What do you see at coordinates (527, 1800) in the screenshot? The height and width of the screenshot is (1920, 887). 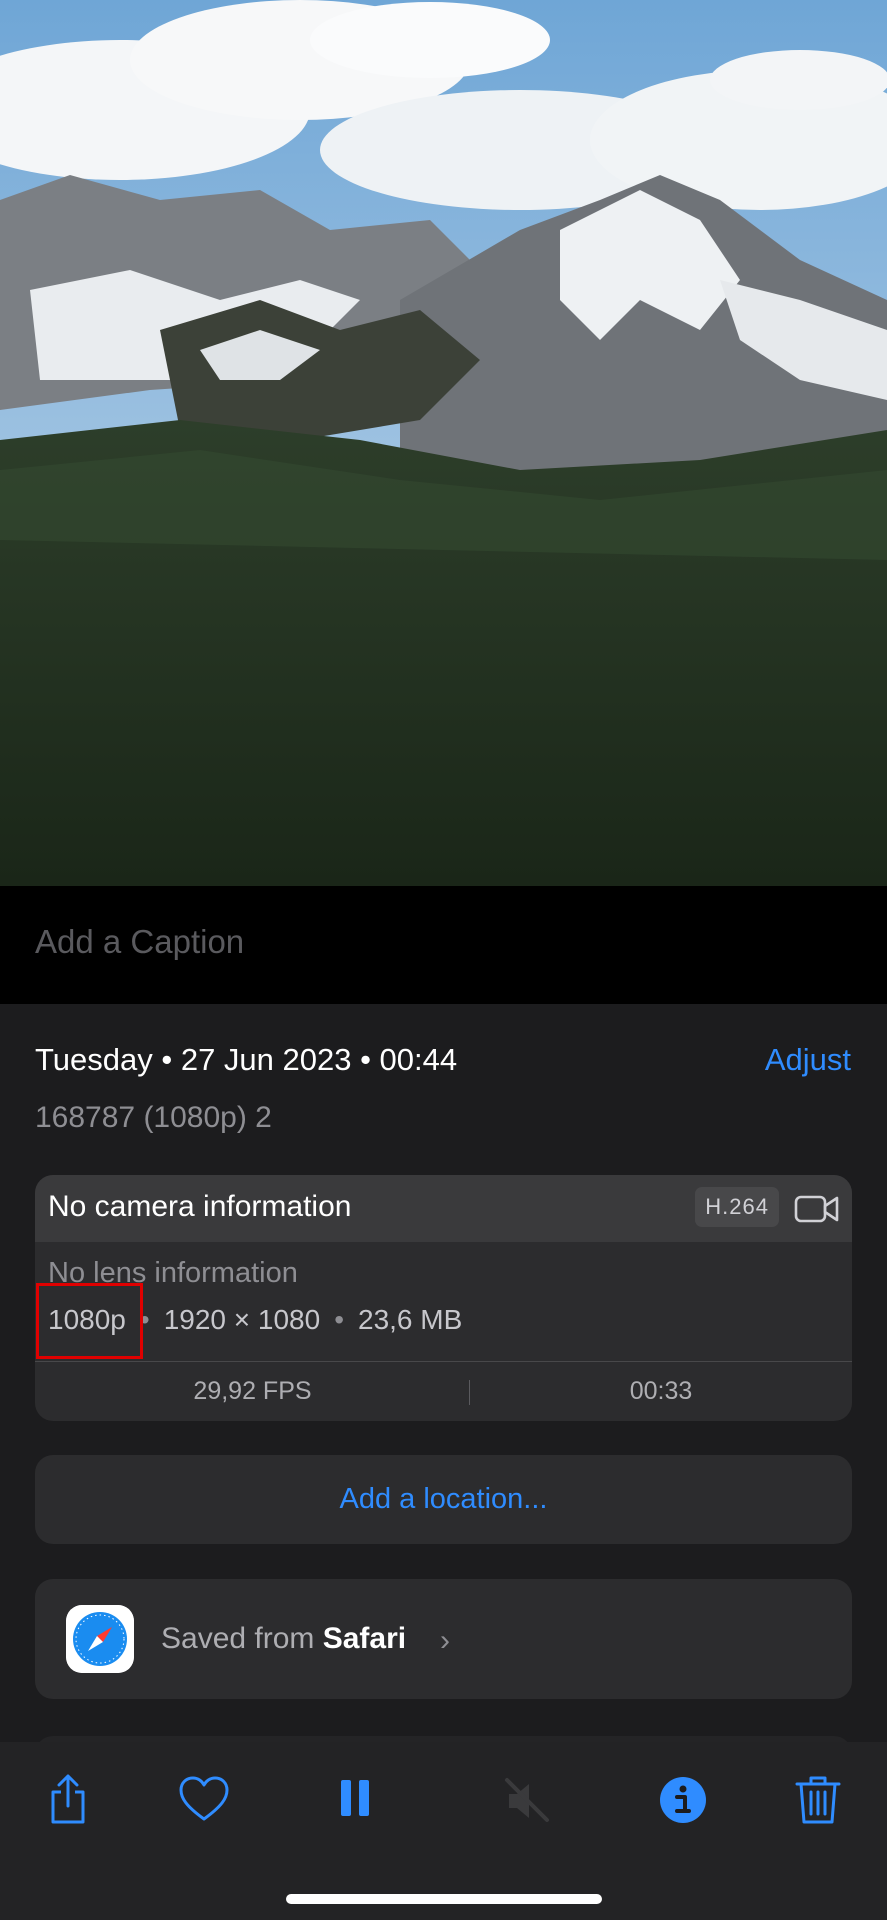 I see `mute-icon` at bounding box center [527, 1800].